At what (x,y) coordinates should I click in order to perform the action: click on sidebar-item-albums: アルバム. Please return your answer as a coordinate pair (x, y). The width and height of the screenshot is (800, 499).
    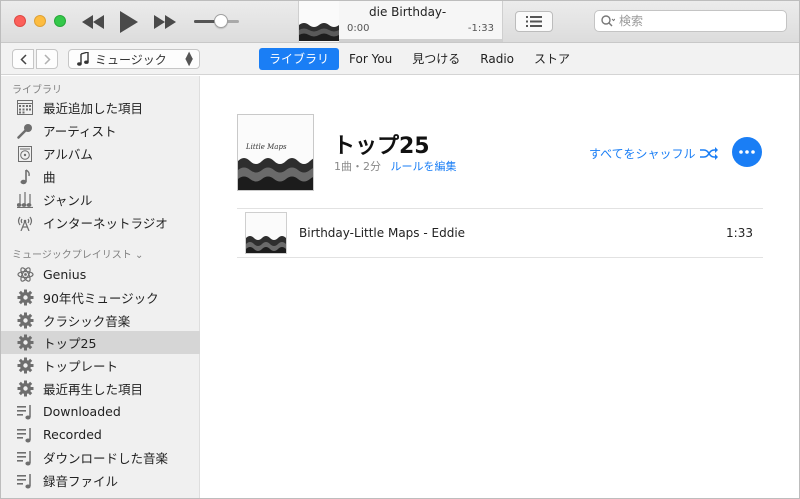
    Looking at the image, I should click on (100, 153).